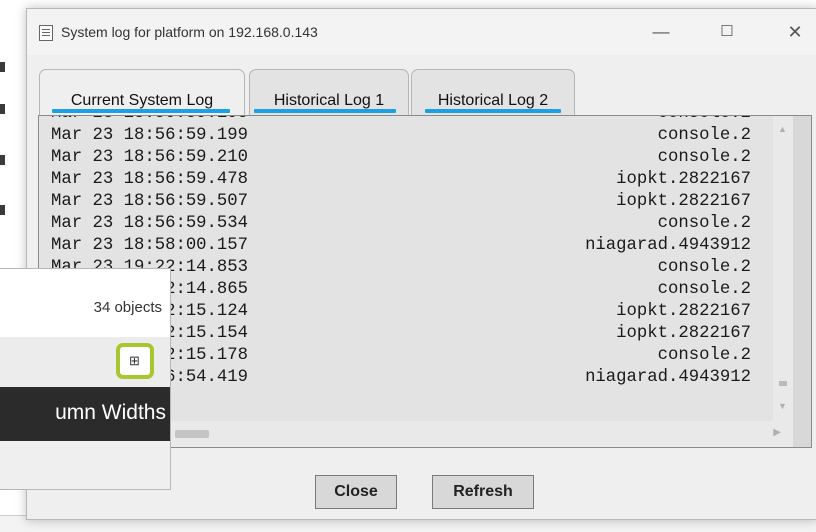 The image size is (816, 532). Describe the element at coordinates (85, 303) in the screenshot. I see `overlay-header: 34 objects` at that location.